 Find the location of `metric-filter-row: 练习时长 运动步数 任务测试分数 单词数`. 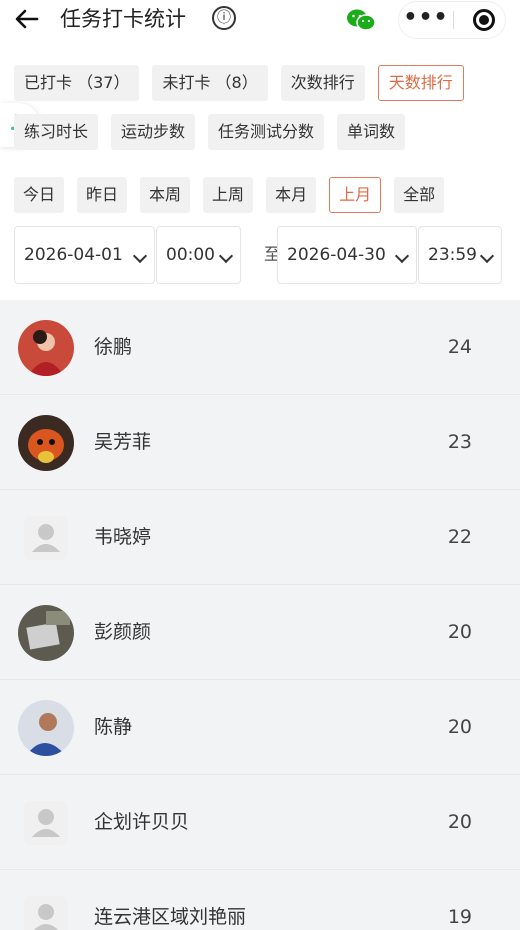

metric-filter-row: 练习时长 运动步数 任务测试分数 单词数 is located at coordinates (210, 132).